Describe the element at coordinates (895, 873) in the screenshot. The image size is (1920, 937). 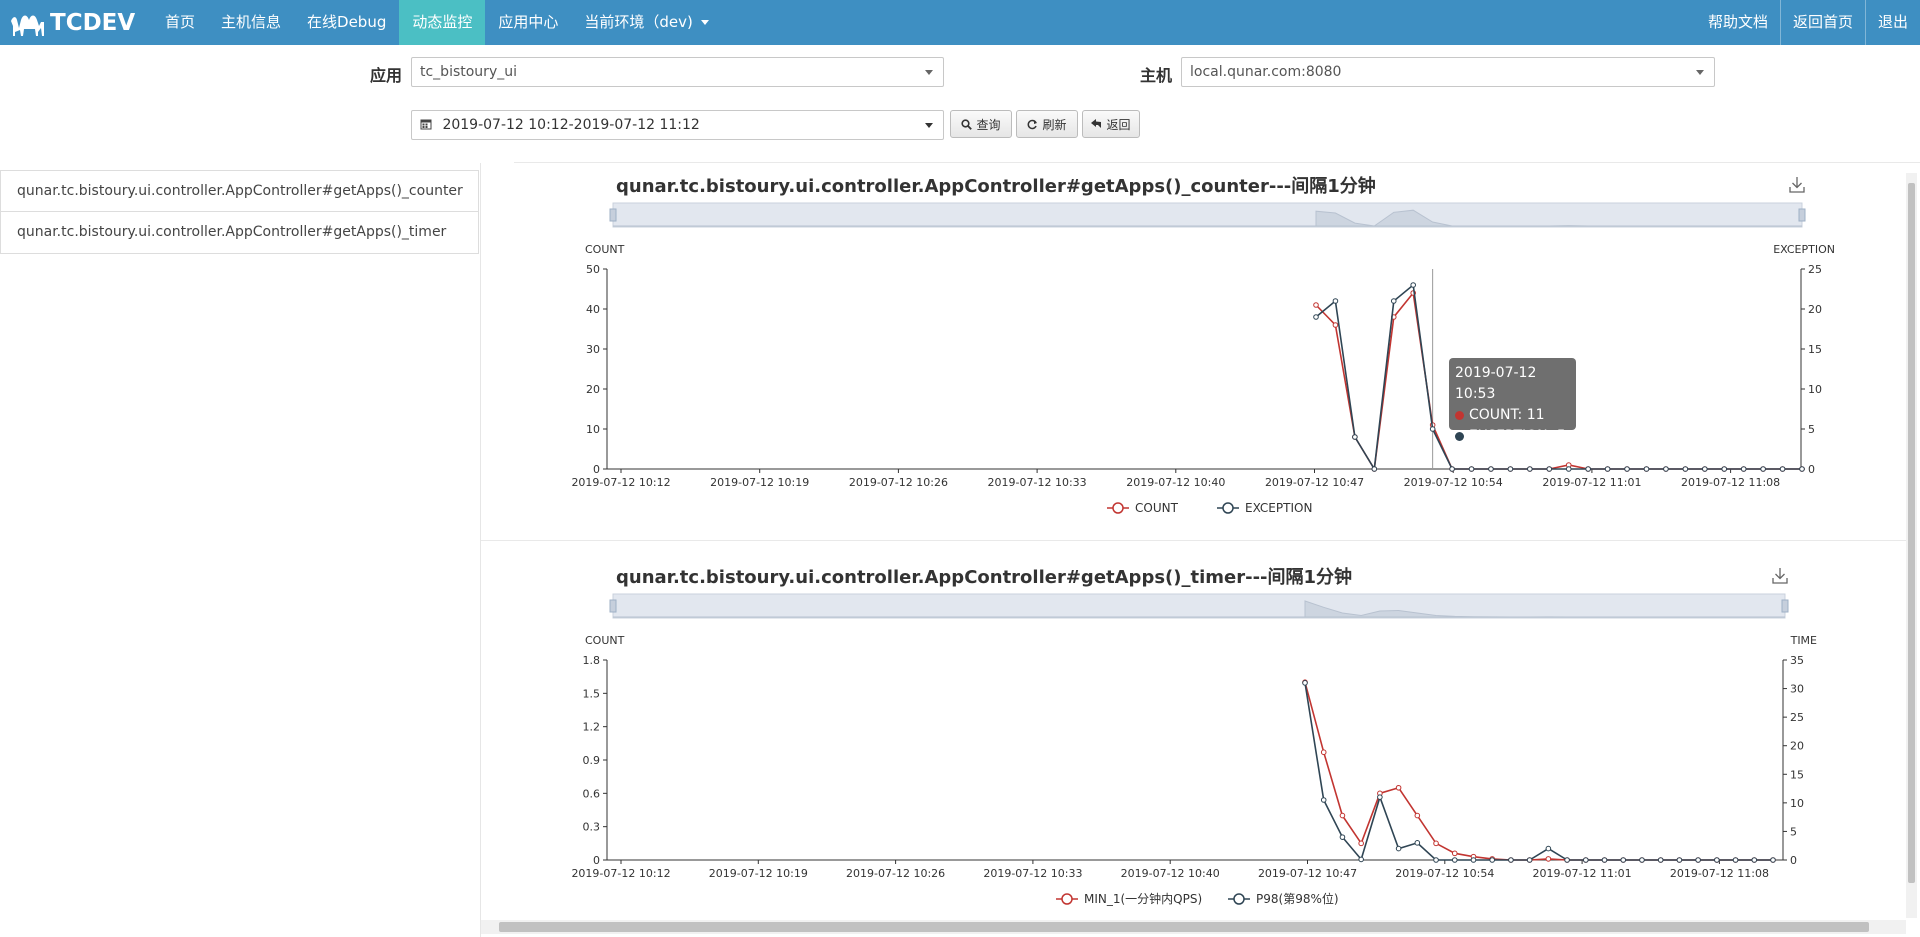
I see `x-tick-label: 2019-07-12 10:26` at that location.